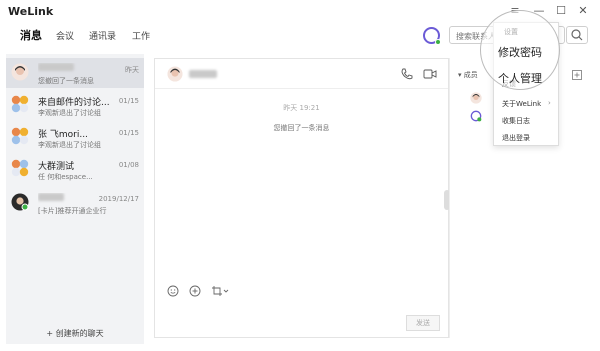 The width and height of the screenshot is (600, 351). Describe the element at coordinates (132, 70) in the screenshot. I see `conversation-time: 昨天` at that location.